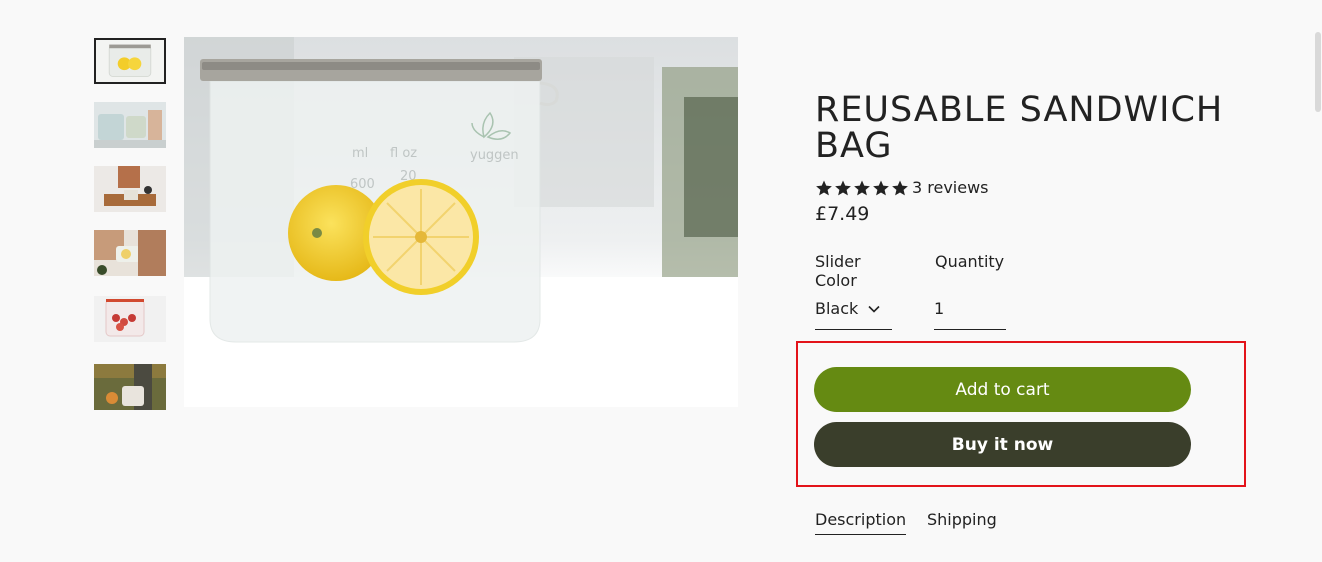 The height and width of the screenshot is (562, 1322). I want to click on thumbnail-bag-lemons, so click(130, 61).